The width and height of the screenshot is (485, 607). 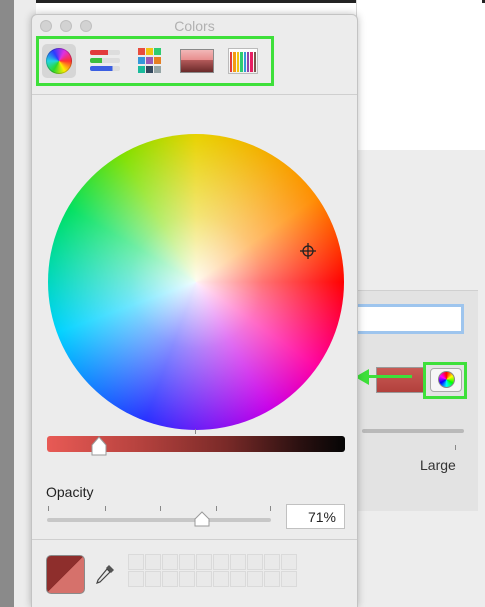 I want to click on favorite-swatches, so click(x=212, y=570).